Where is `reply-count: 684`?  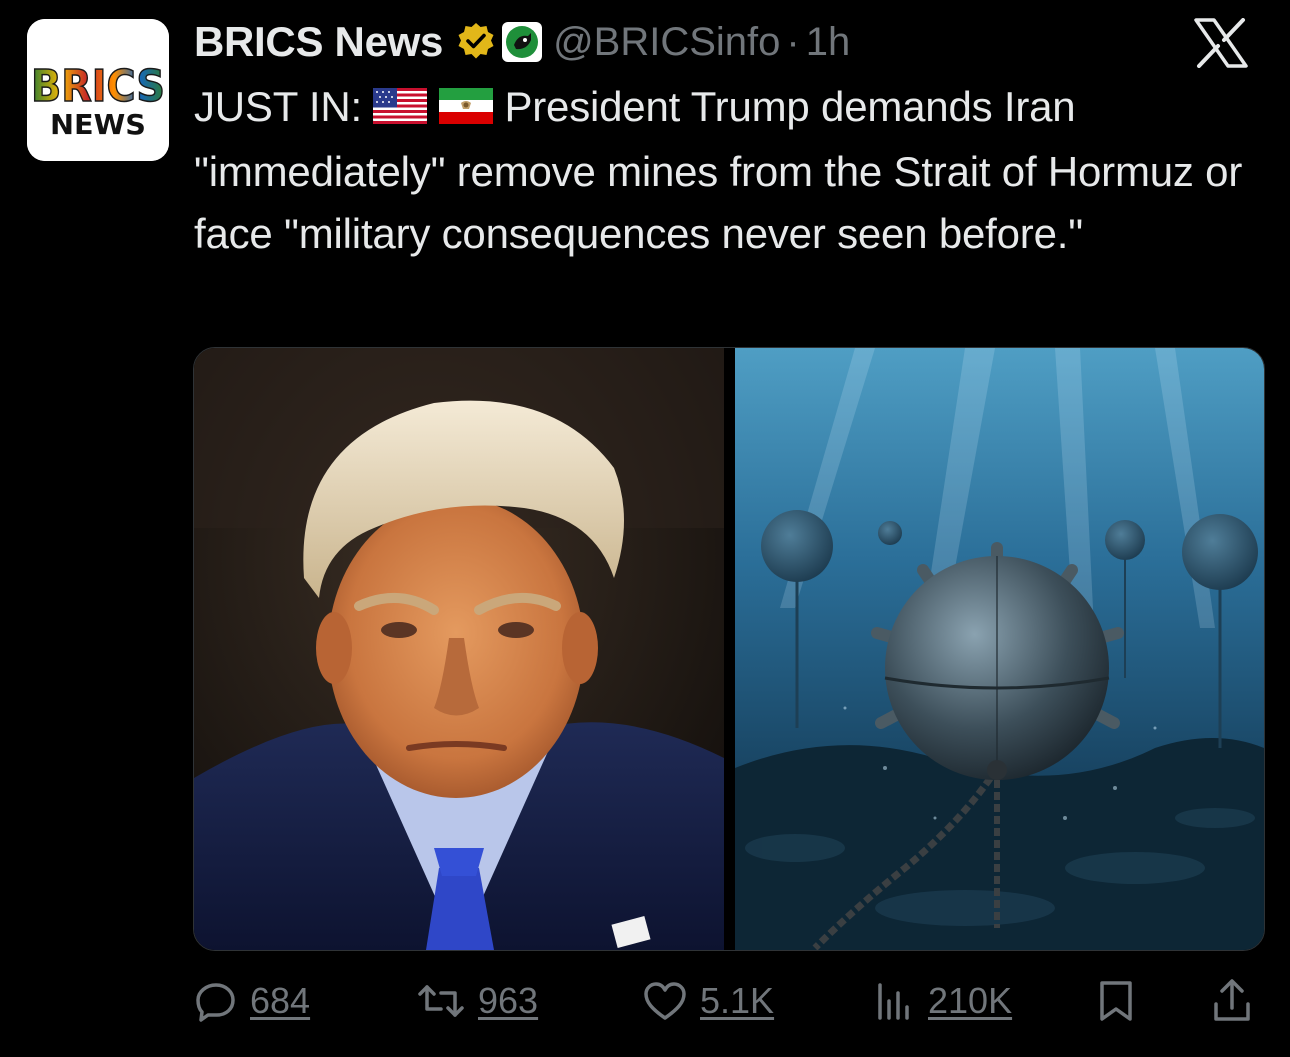
reply-count: 684 is located at coordinates (280, 1000).